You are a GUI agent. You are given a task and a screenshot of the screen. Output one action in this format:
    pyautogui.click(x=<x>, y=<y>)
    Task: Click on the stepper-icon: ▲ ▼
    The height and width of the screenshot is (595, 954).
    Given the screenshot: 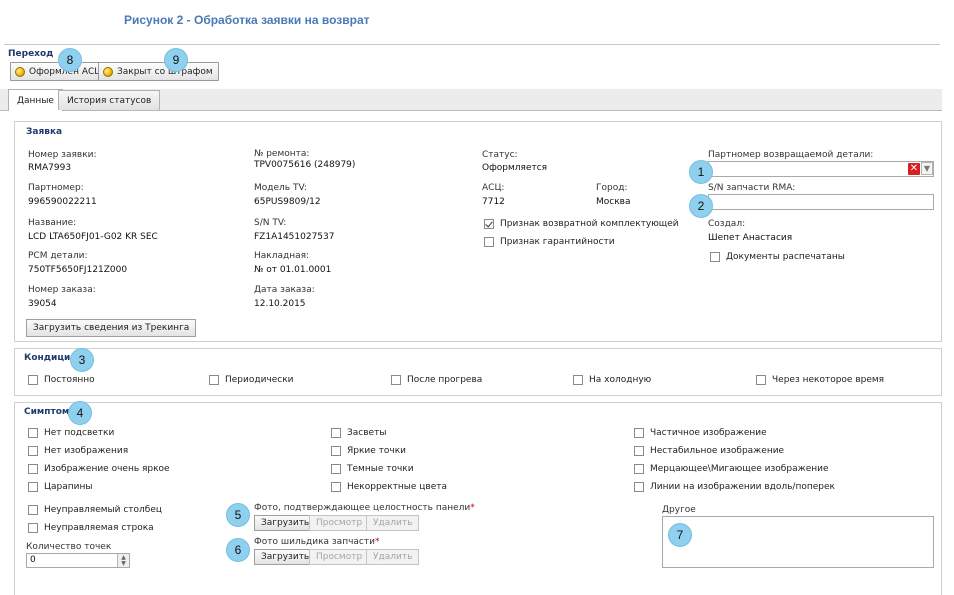 What is the action you would take?
    pyautogui.click(x=123, y=560)
    